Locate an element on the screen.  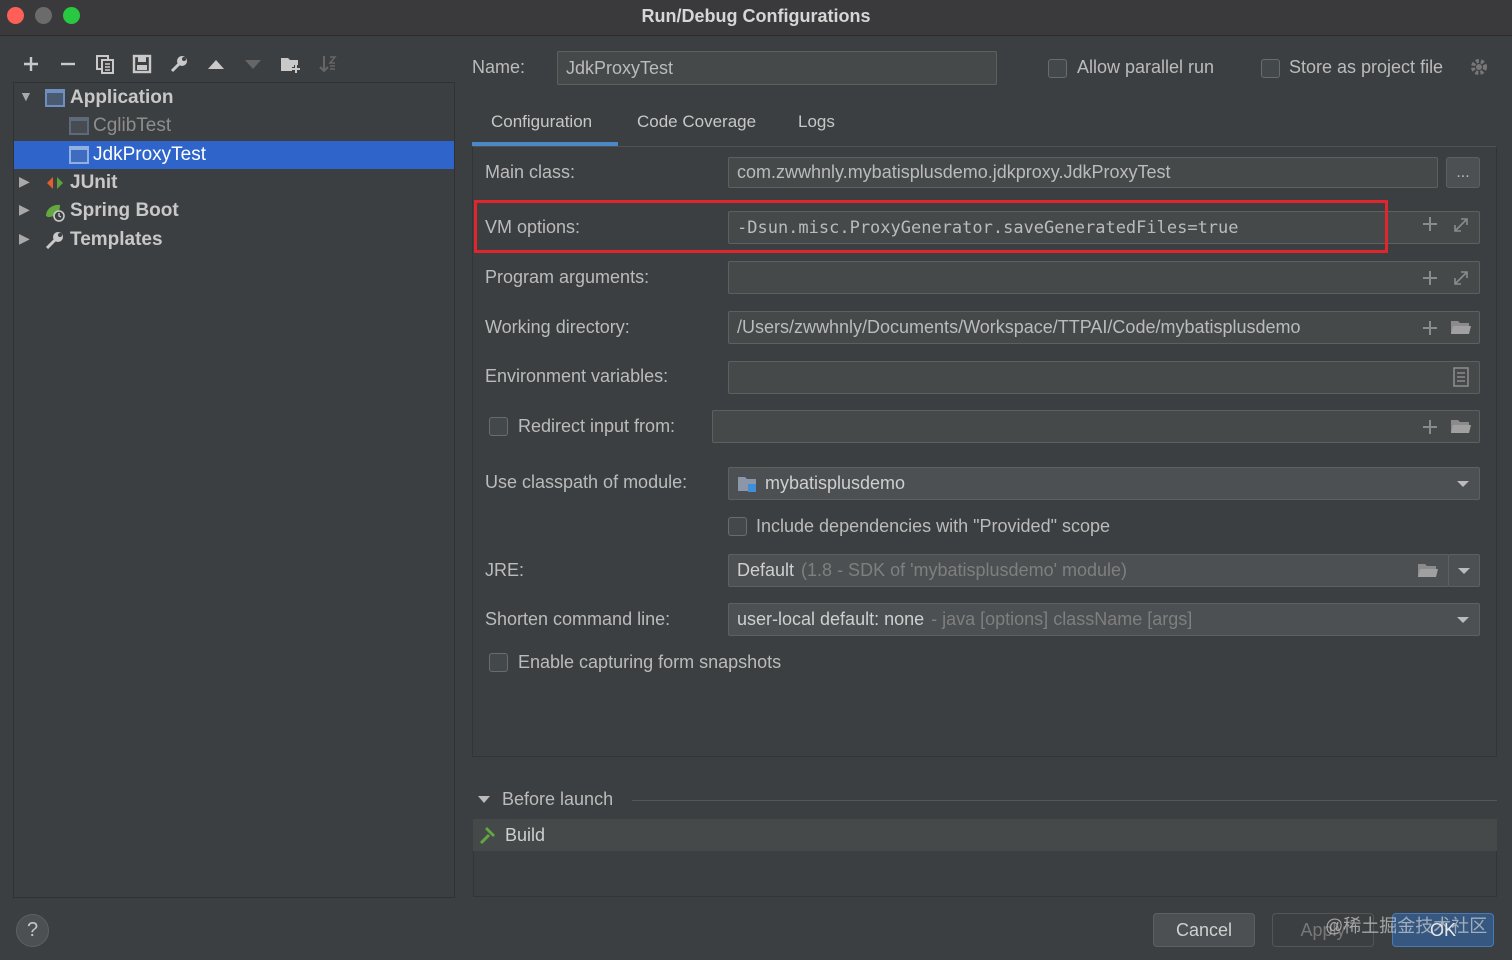
name-input: JdkProxyTest is located at coordinates (777, 68).